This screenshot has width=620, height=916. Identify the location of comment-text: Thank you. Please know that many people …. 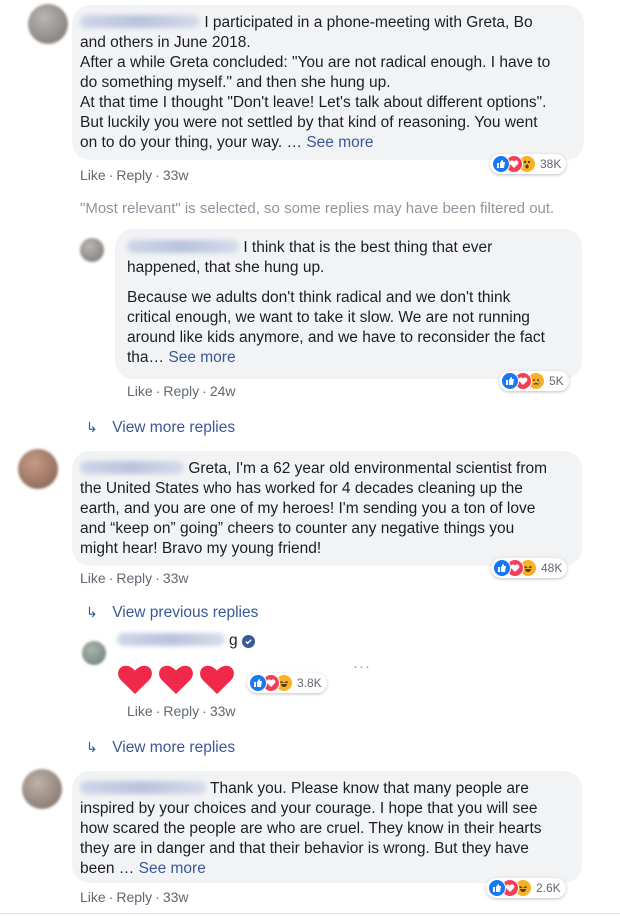
(311, 828).